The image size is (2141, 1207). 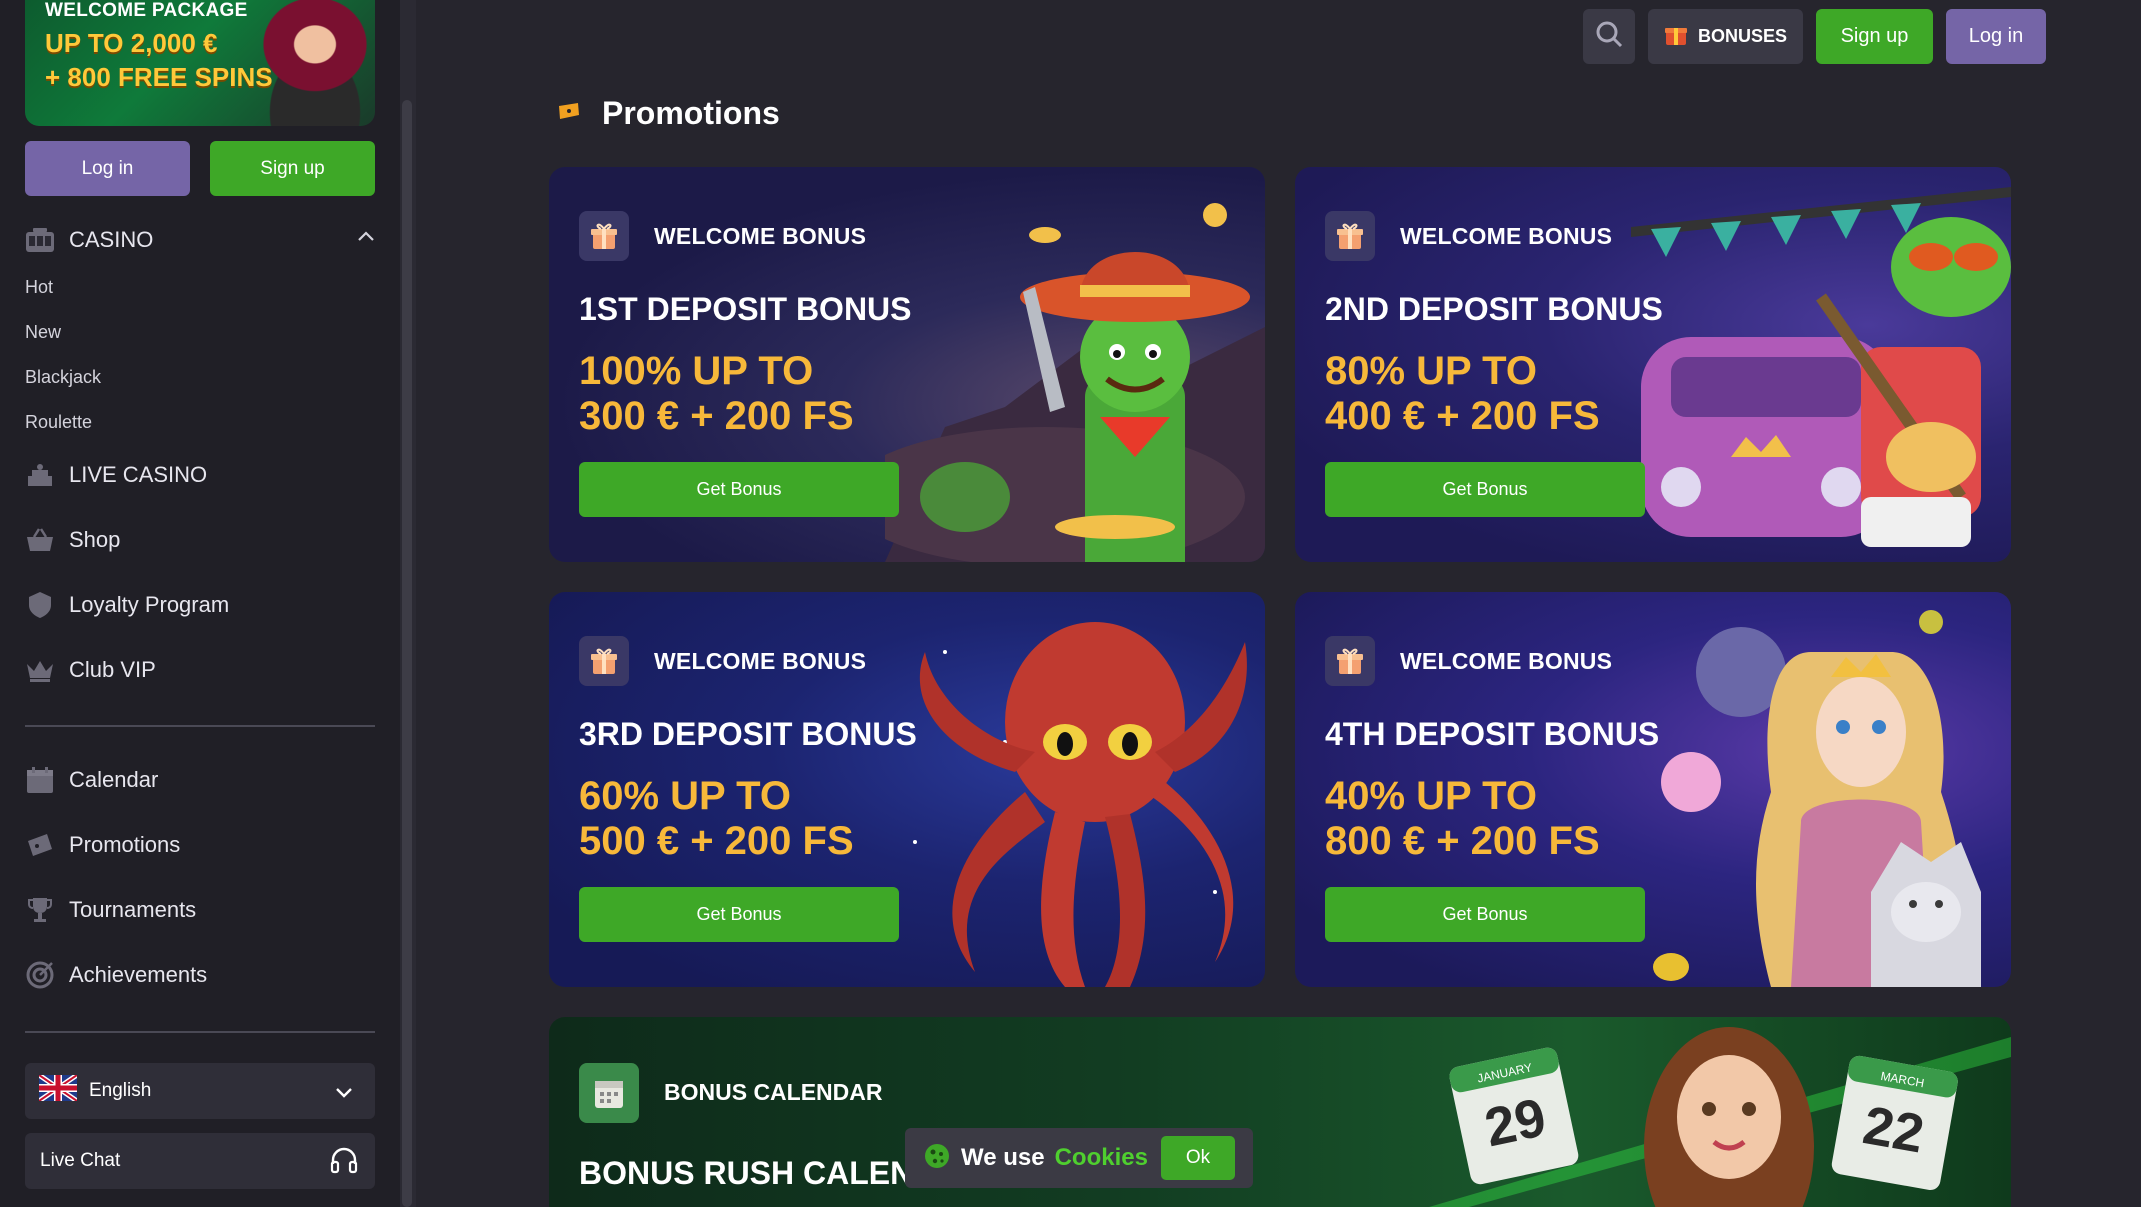 I want to click on card-amount-line-2: 500 € + 200 FS, so click(x=716, y=841).